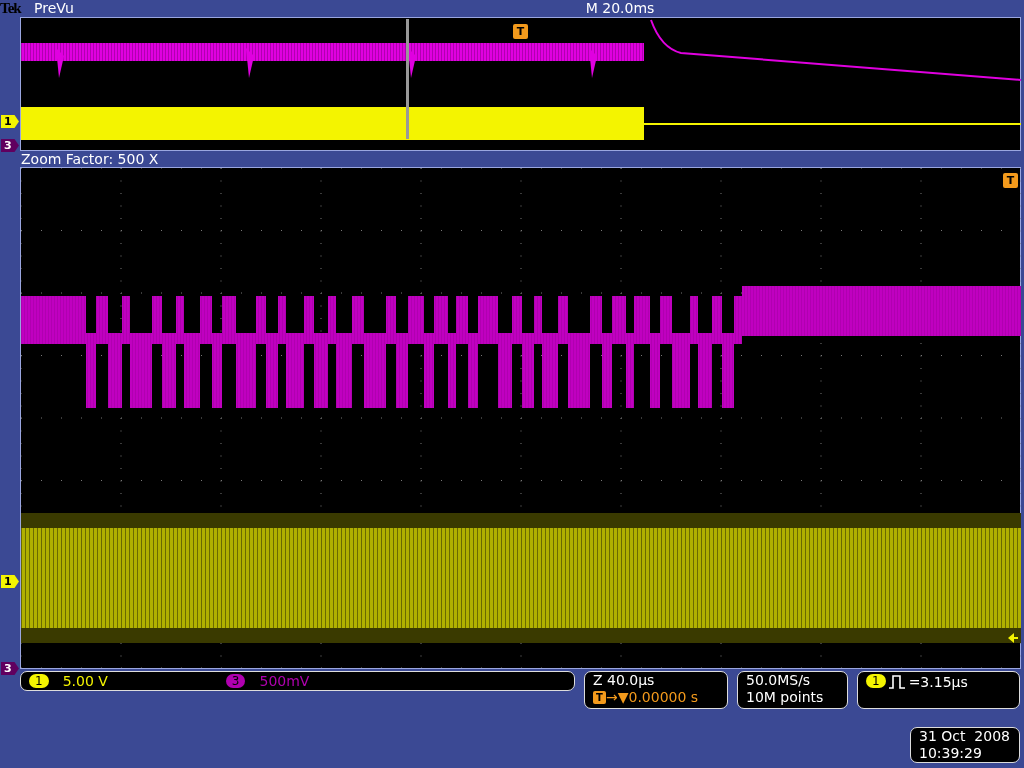 This screenshot has height=768, width=1024. Describe the element at coordinates (938, 682) in the screenshot. I see `pulse-width-value: =3.15µs` at that location.